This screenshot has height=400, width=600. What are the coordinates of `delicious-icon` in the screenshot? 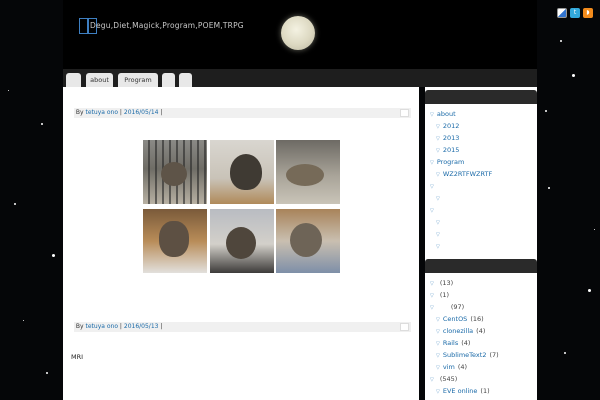 It's located at (562, 13).